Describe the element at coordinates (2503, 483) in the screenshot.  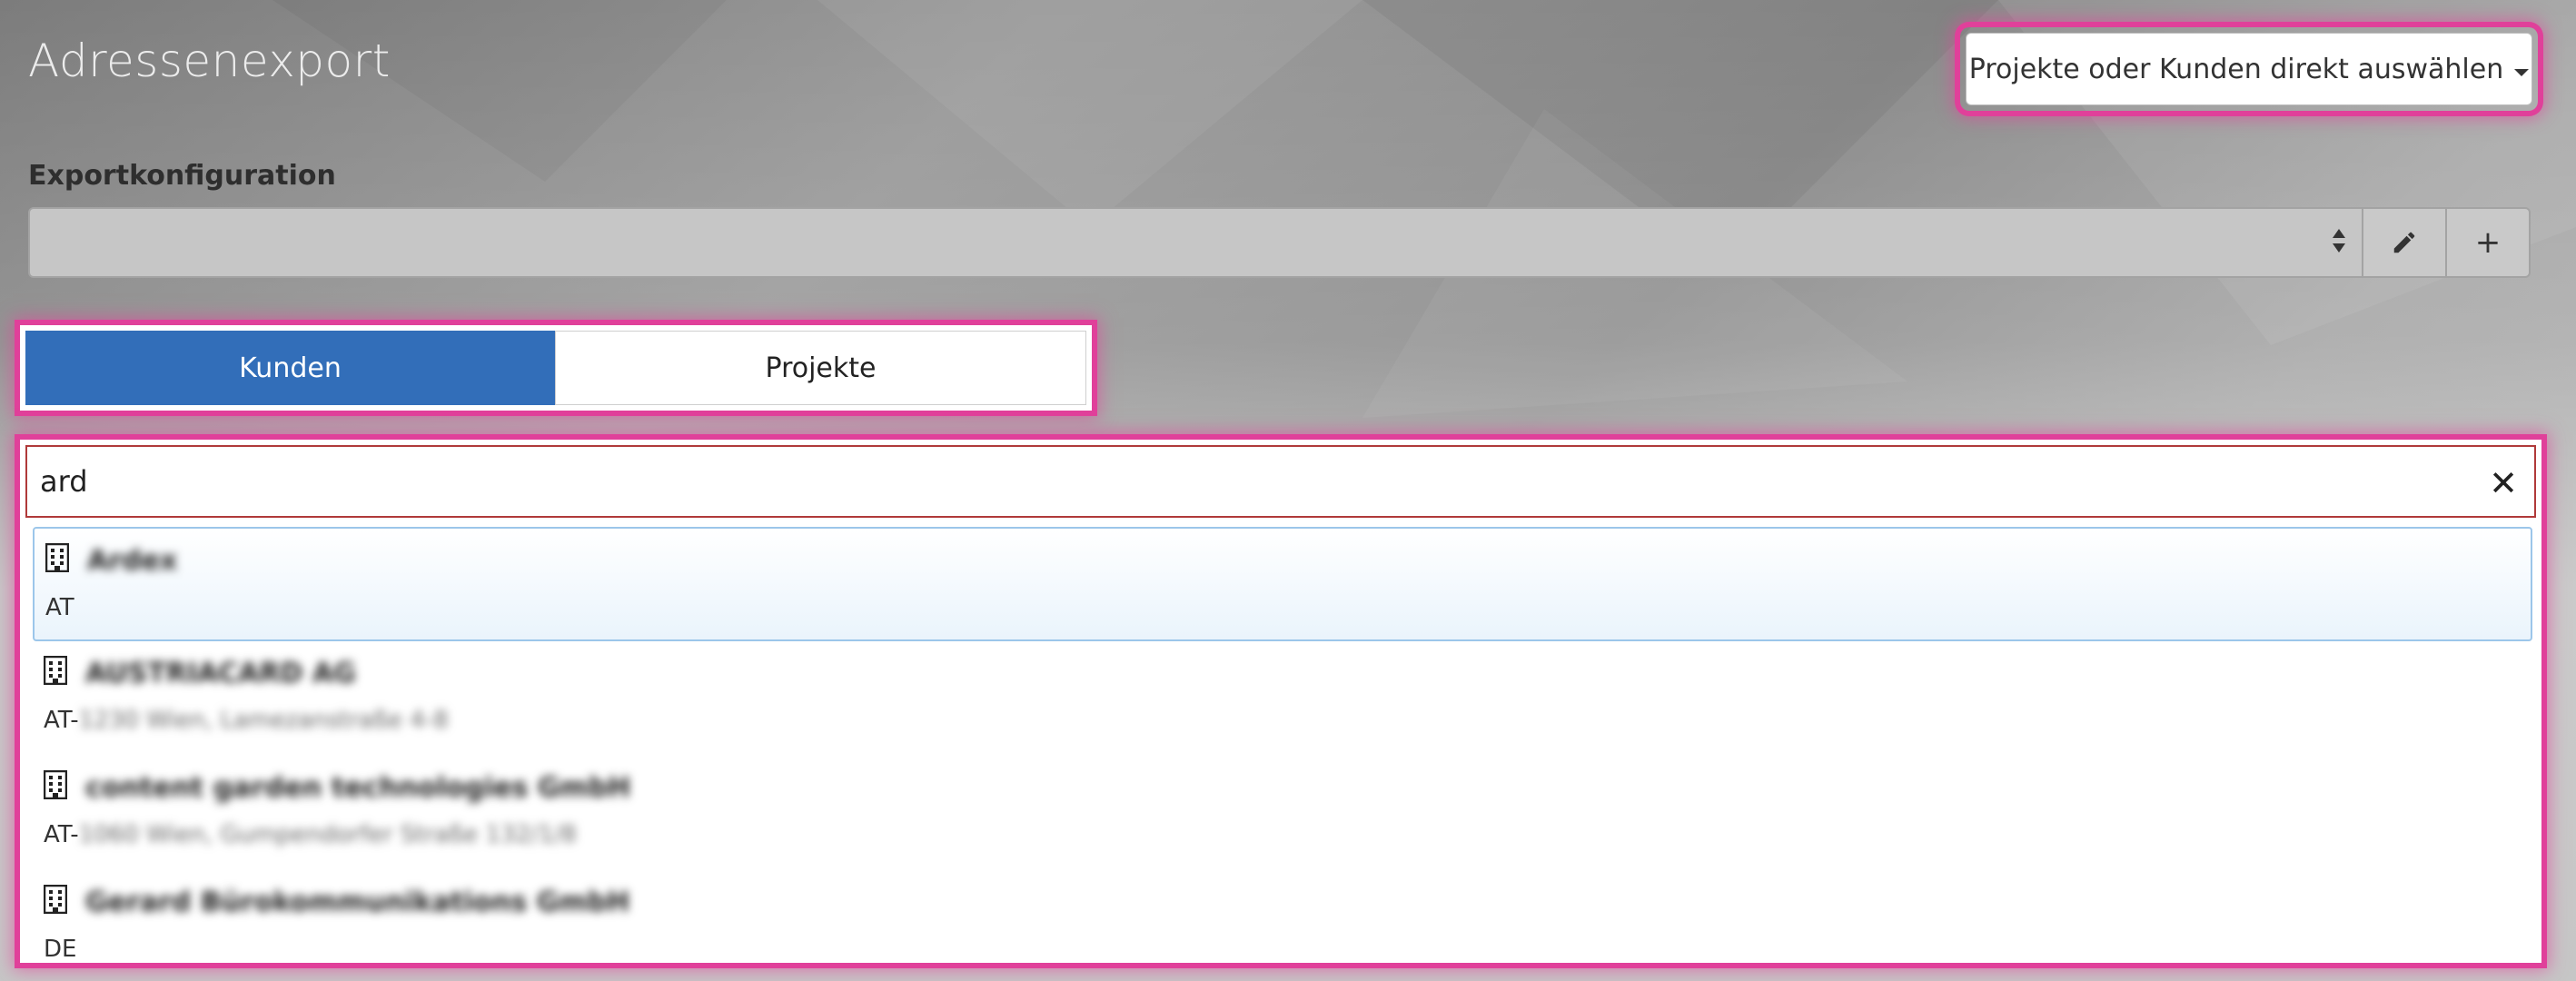
I see `clear-search-icon: ✕` at that location.